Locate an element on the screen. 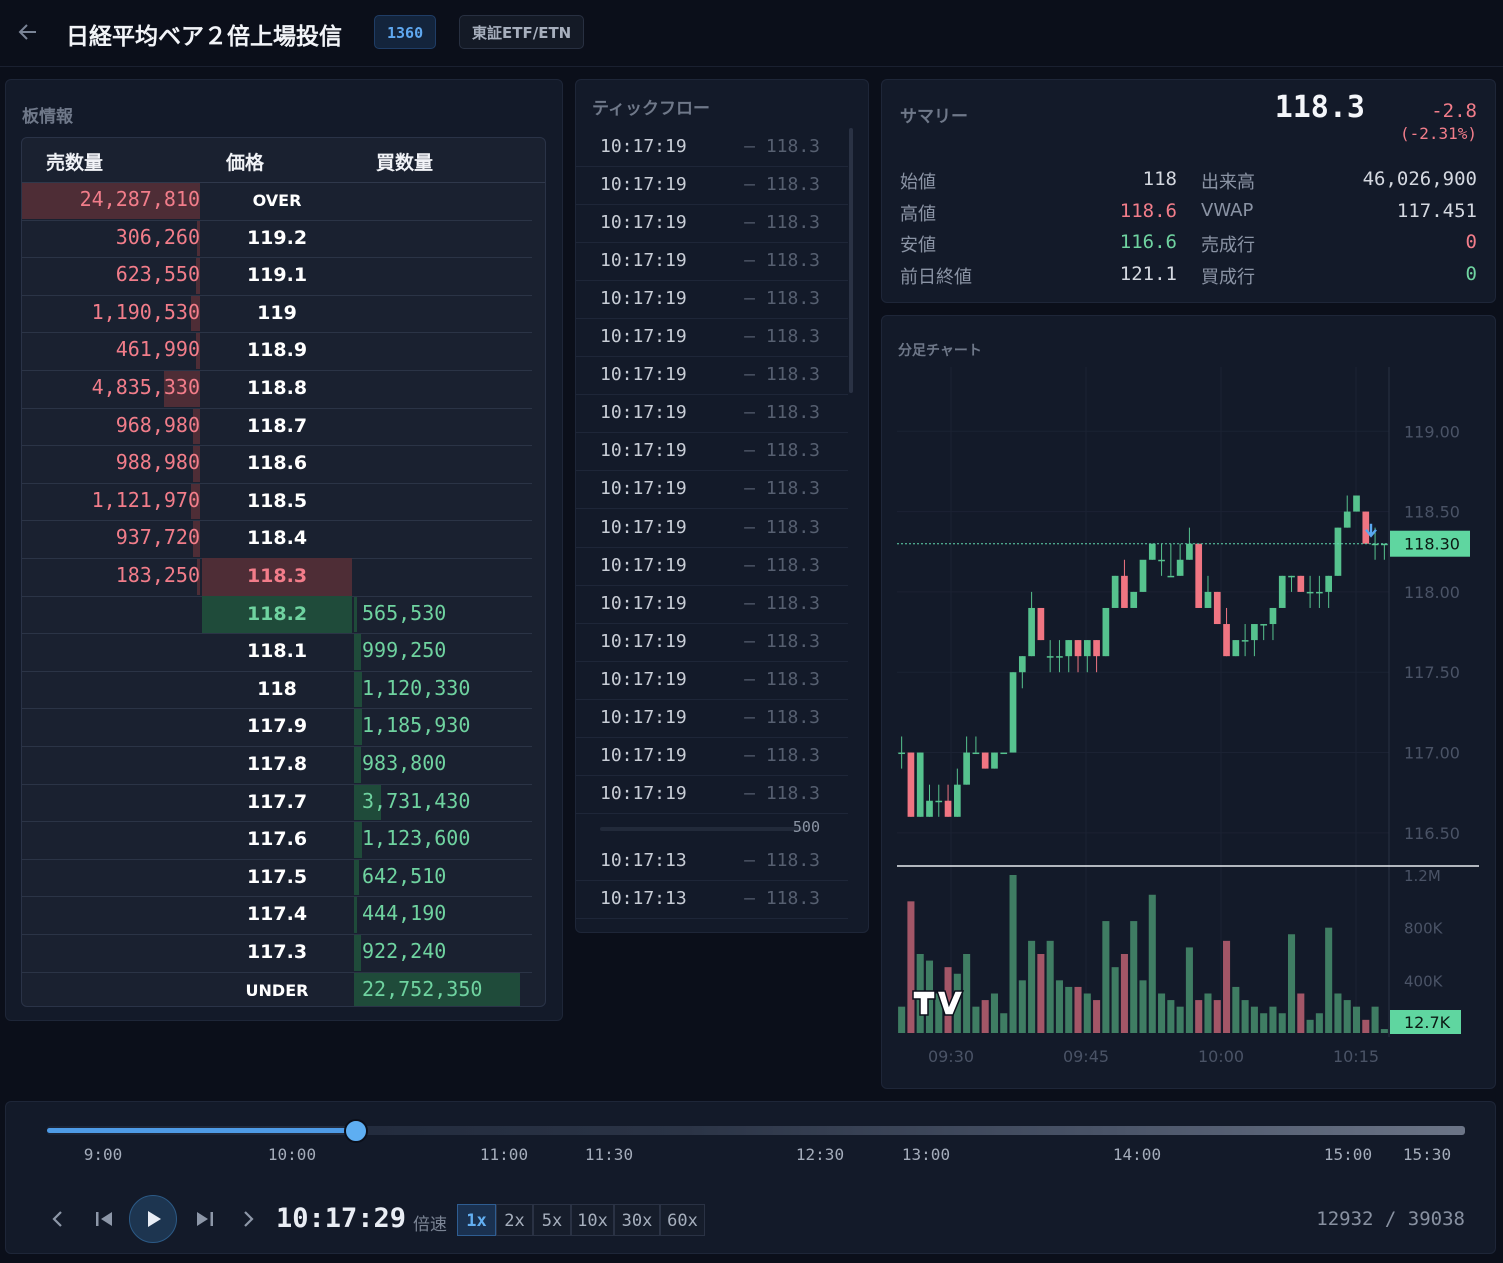 The width and height of the screenshot is (1503, 1263). orderbook-row: 117.6 1,123,600 is located at coordinates (277, 840).